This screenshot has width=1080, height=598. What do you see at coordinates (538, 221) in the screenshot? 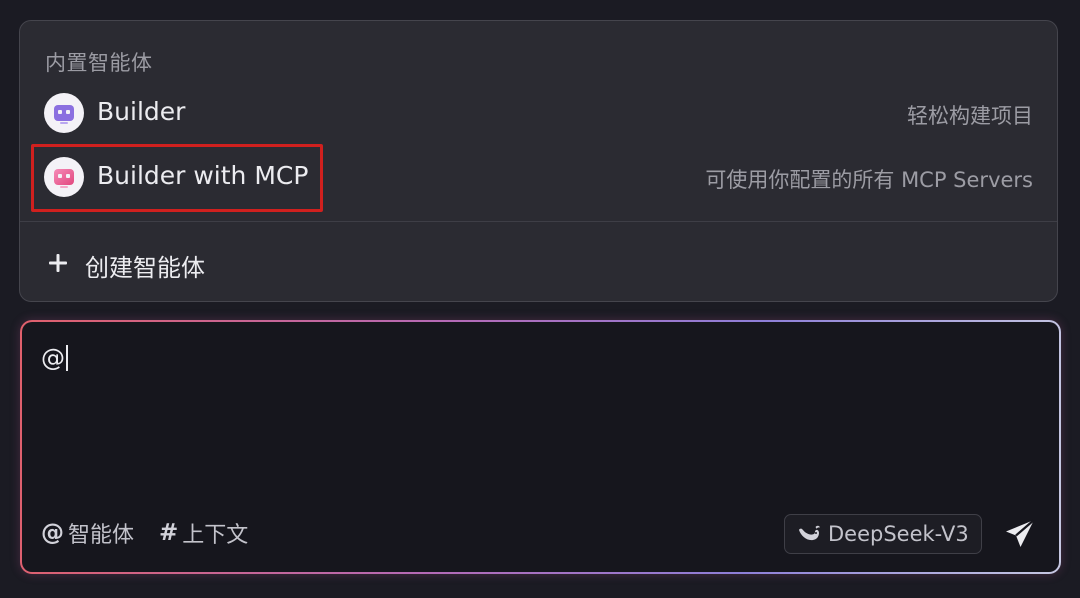
I see `divider` at bounding box center [538, 221].